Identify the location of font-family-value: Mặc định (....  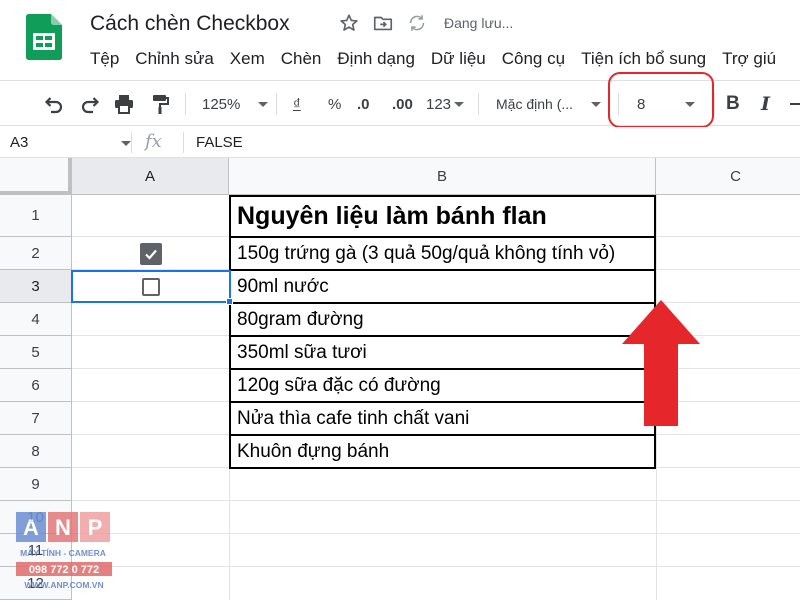
(535, 104).